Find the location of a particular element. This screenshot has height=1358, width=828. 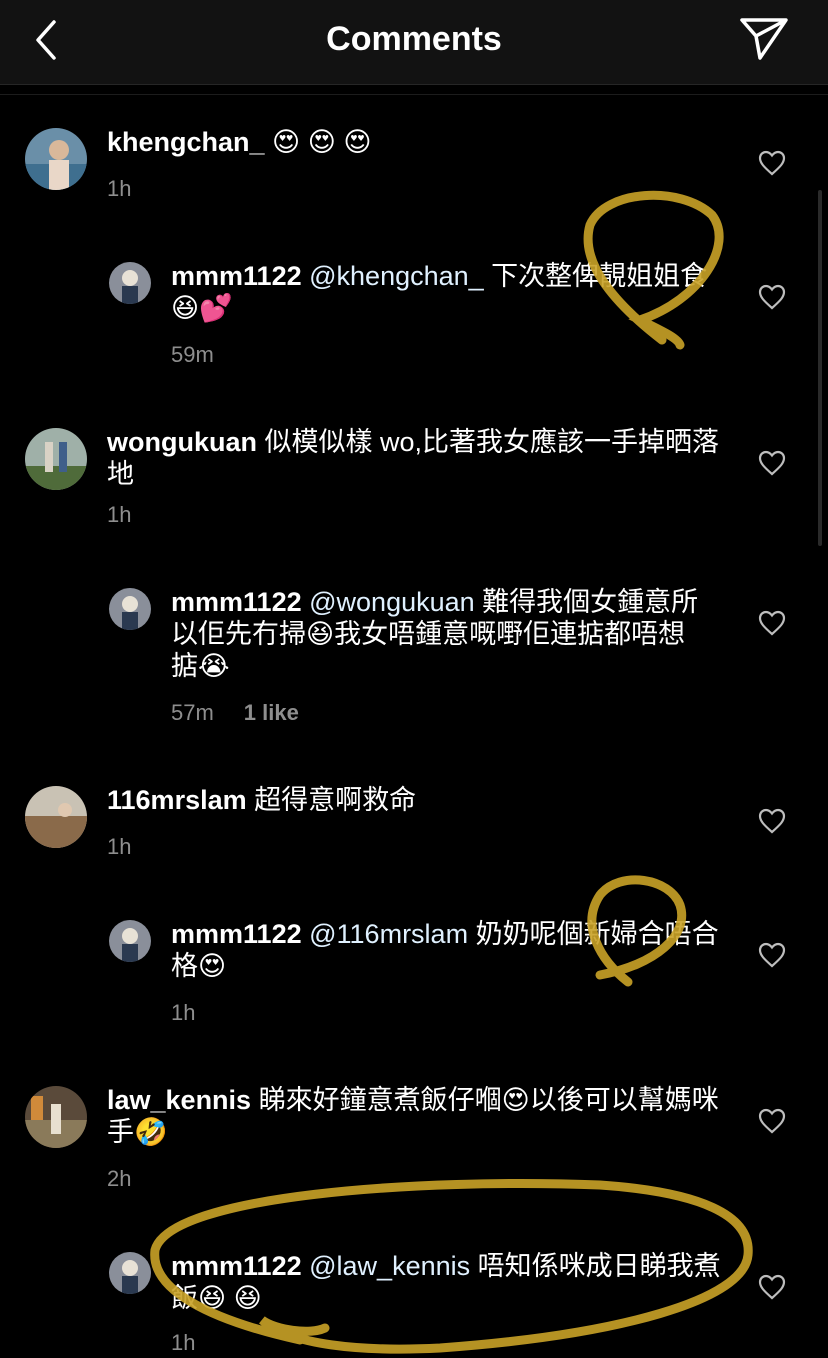

reply-text: mmm1122 @116mrslam 奶奶呢個新婦合唔合格😍 is located at coordinates (451, 950).